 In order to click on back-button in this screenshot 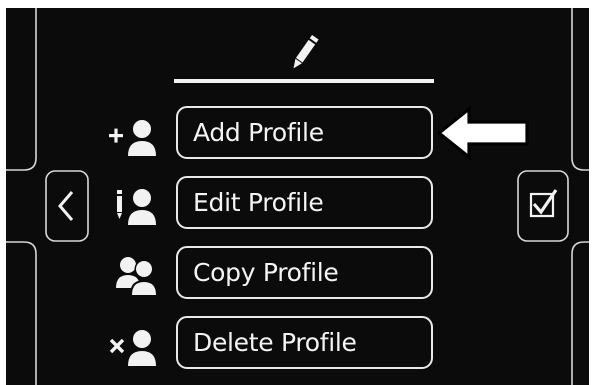, I will do `click(64, 206)`.